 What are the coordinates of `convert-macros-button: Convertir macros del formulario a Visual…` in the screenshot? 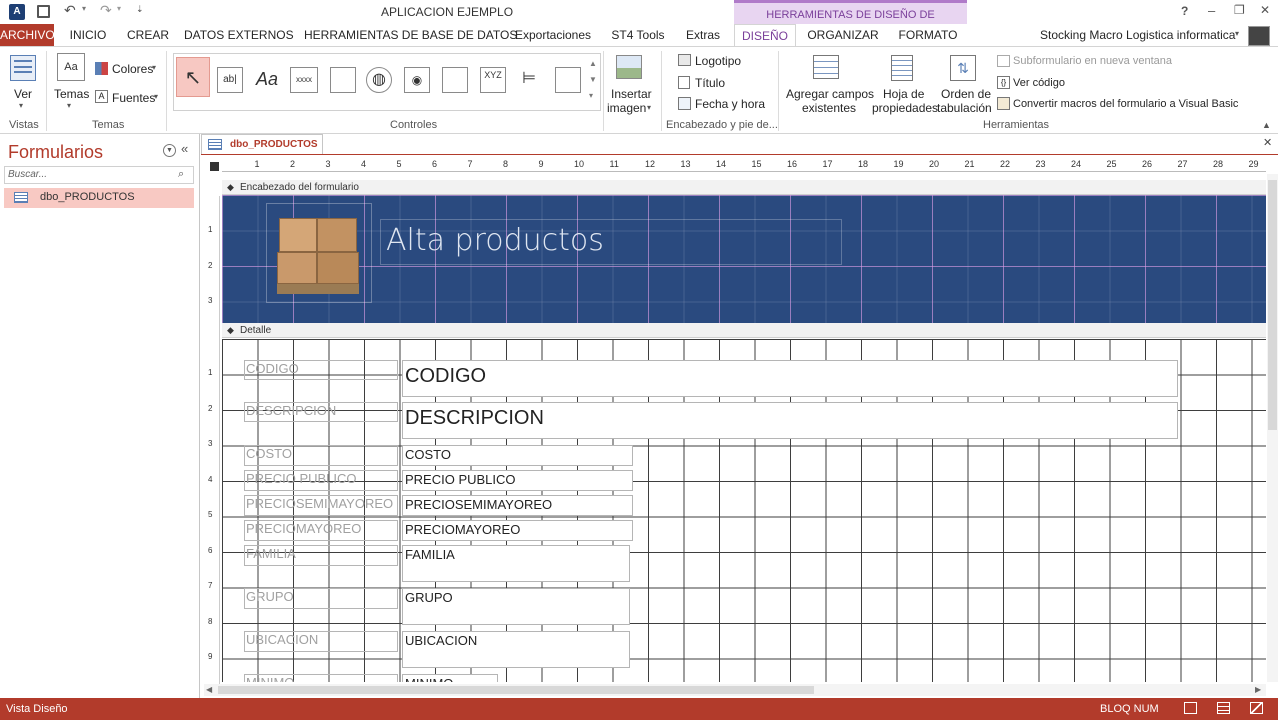 It's located at (1125, 104).